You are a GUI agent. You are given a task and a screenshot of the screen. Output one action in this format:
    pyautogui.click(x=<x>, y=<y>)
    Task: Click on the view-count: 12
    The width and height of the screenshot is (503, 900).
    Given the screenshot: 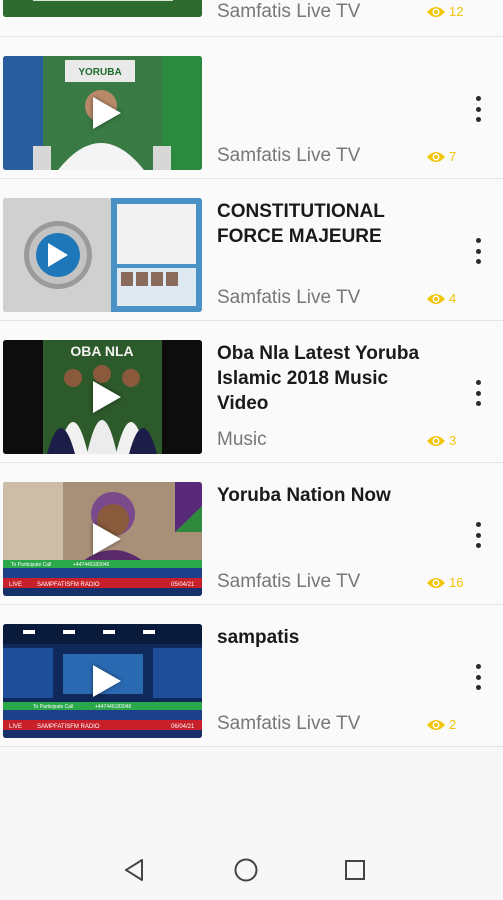 What is the action you would take?
    pyautogui.click(x=444, y=12)
    